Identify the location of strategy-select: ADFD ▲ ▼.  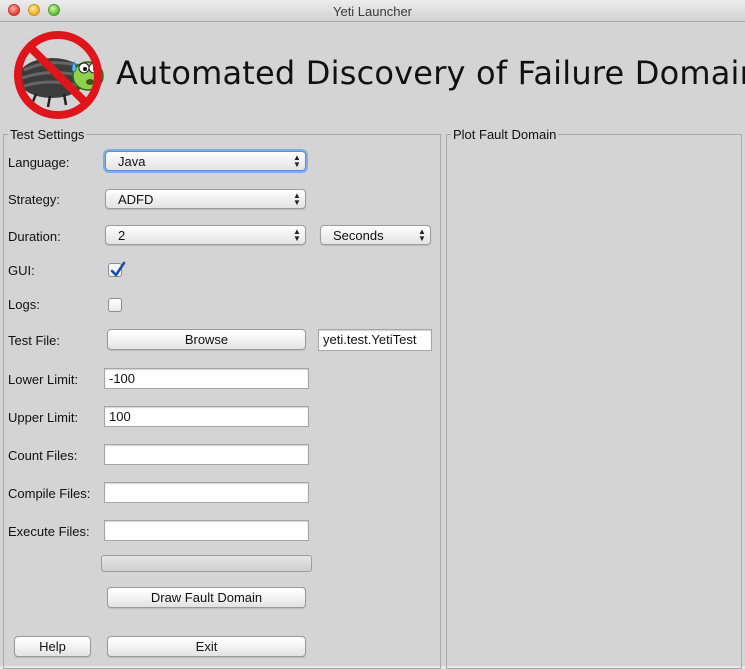
(205, 199).